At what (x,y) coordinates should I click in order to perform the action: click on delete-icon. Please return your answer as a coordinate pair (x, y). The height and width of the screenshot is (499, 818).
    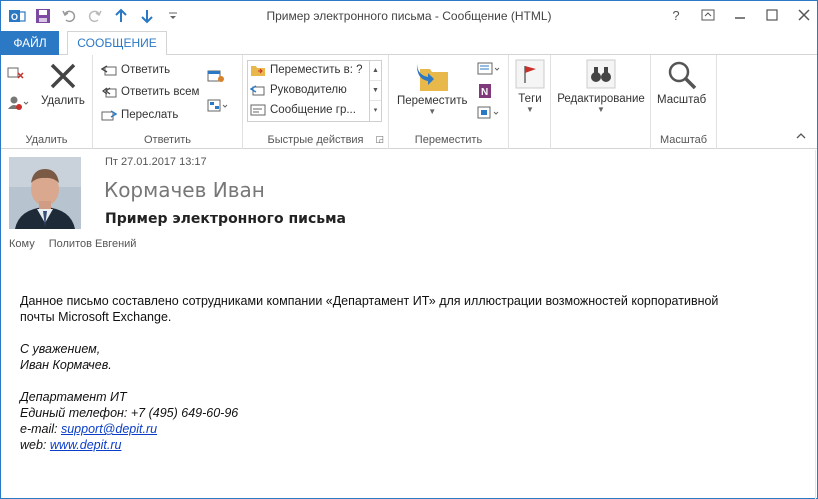
    Looking at the image, I should click on (63, 76).